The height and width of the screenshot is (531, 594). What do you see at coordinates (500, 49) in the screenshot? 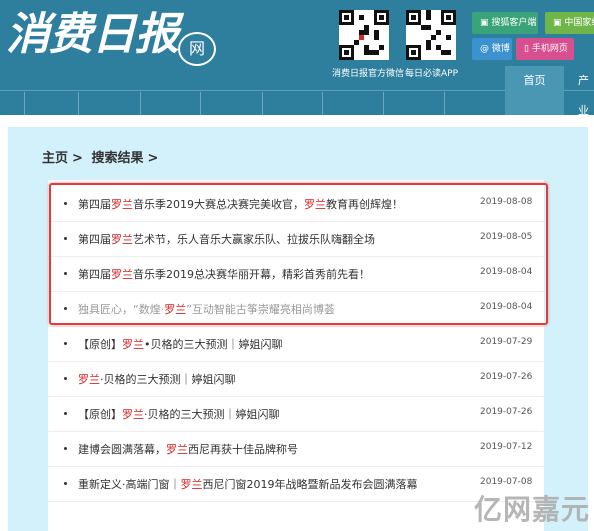
I see `weibo-label: 微博` at bounding box center [500, 49].